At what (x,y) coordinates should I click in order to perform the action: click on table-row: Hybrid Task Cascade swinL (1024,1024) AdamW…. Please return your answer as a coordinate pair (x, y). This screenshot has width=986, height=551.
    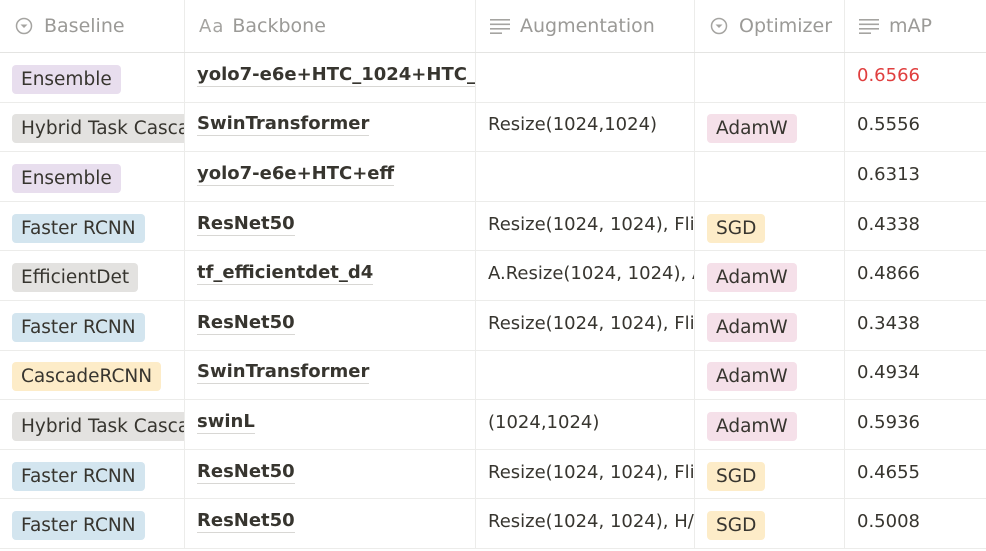
    Looking at the image, I should click on (493, 425).